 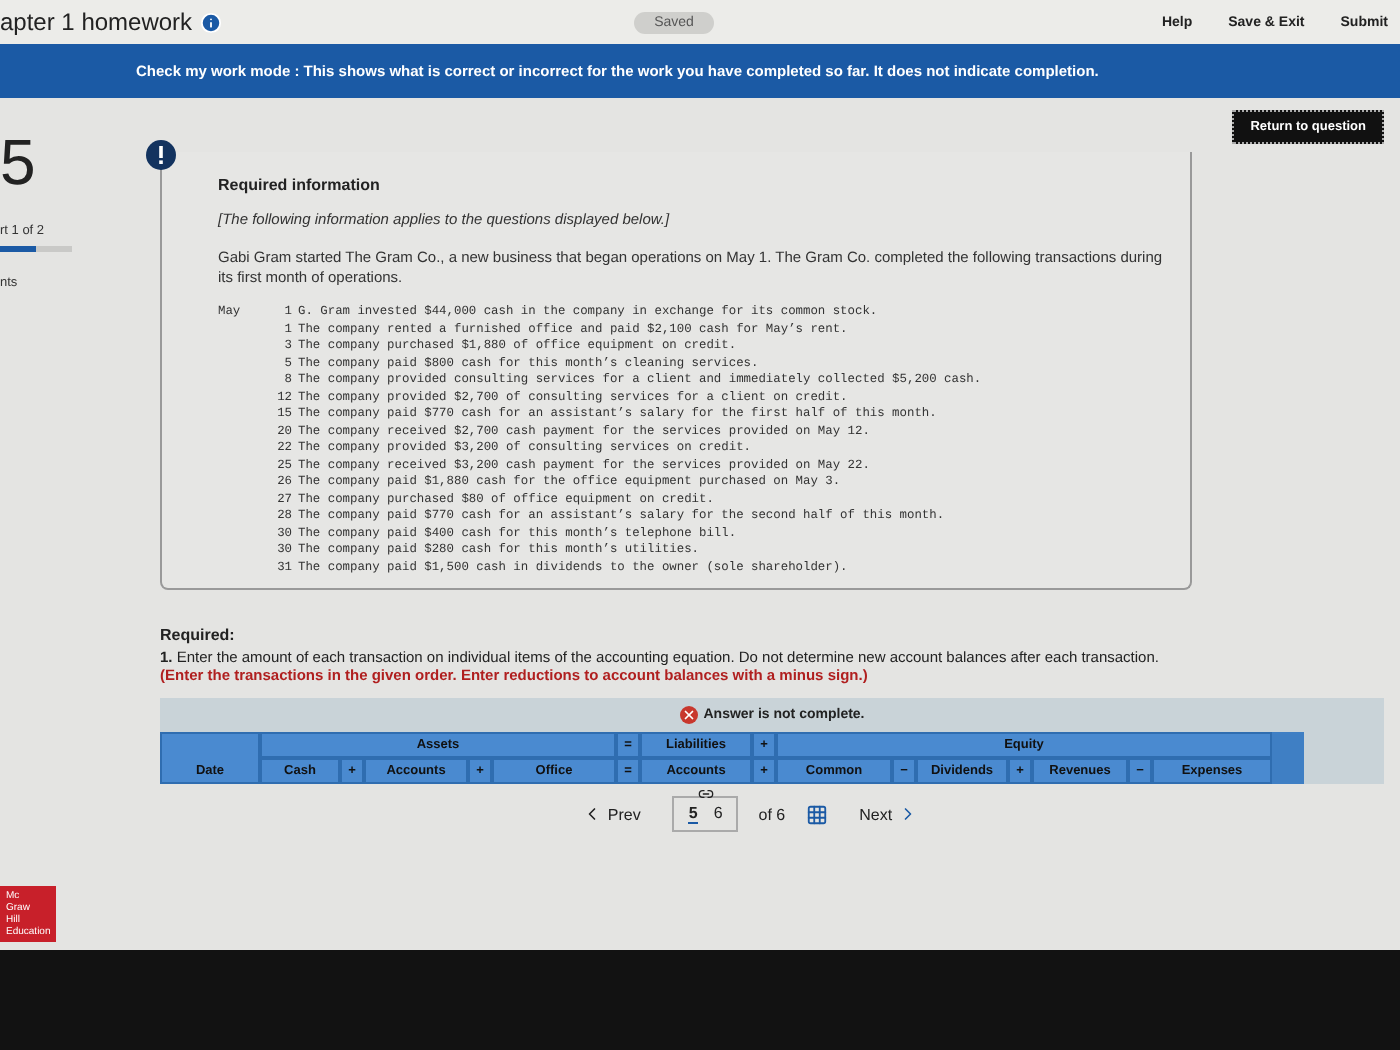 What do you see at coordinates (161, 155) in the screenshot?
I see `alert-icon` at bounding box center [161, 155].